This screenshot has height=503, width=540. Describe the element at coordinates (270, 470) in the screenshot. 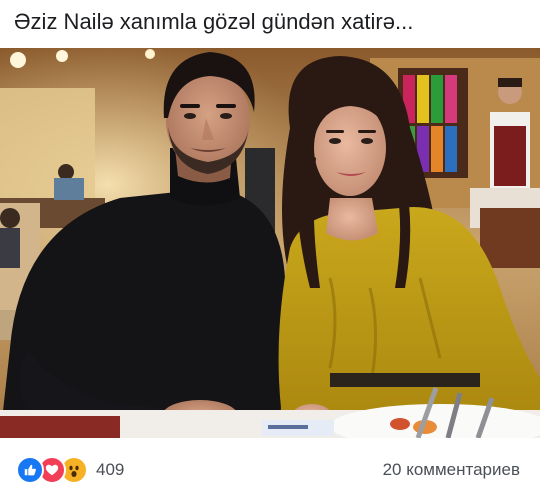

I see `post-footer: 409 20 комментариев` at that location.